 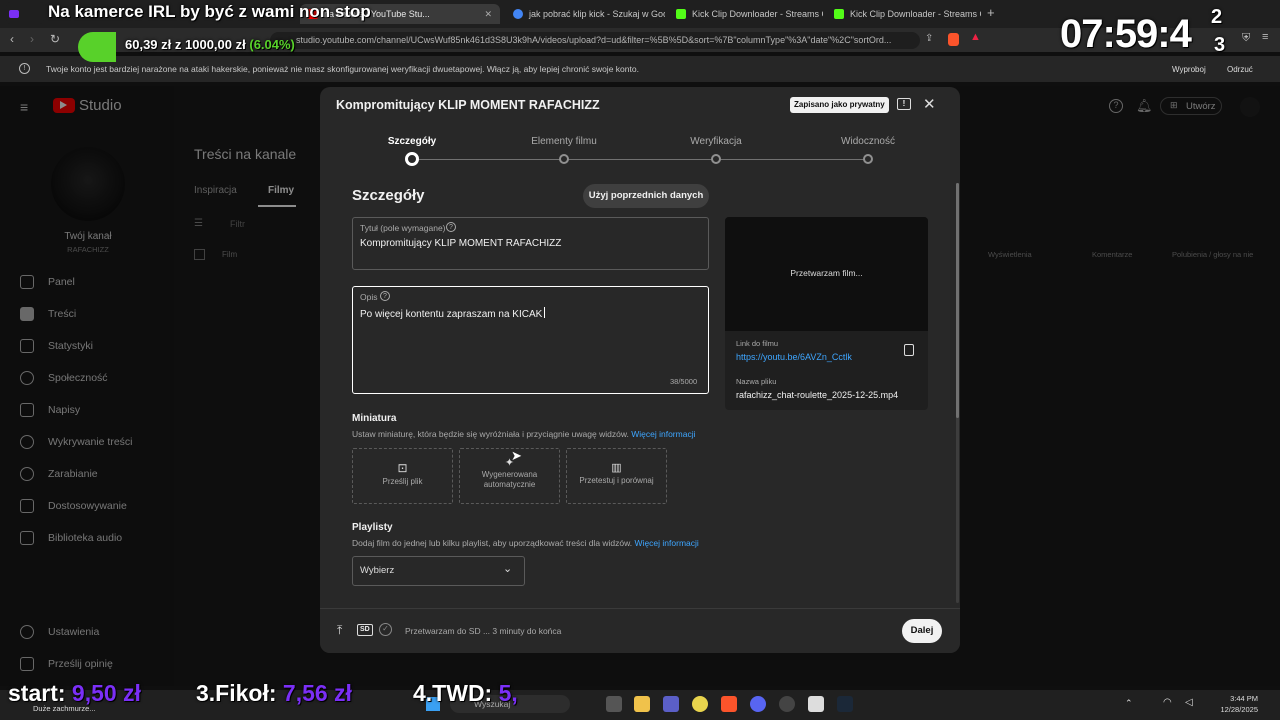 What do you see at coordinates (508, 569) in the screenshot?
I see `chevron-down-icon: ⌄` at bounding box center [508, 569].